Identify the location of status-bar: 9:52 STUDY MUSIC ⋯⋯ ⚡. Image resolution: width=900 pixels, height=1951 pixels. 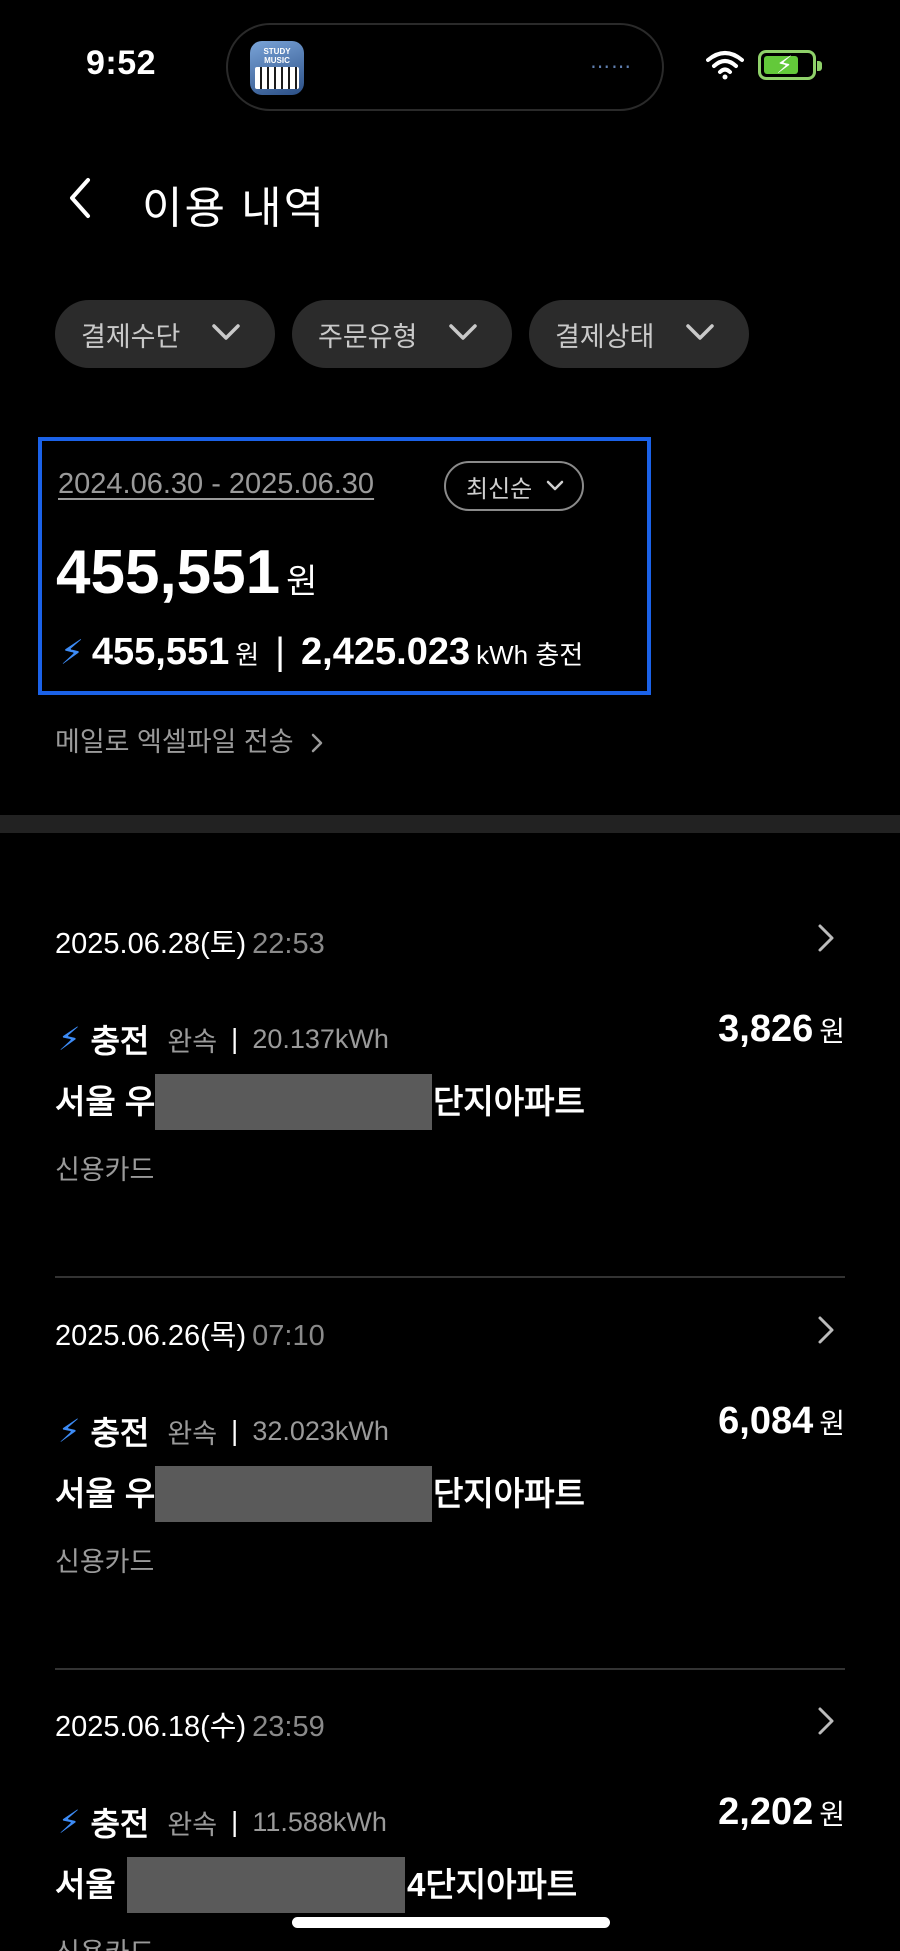
(450, 65).